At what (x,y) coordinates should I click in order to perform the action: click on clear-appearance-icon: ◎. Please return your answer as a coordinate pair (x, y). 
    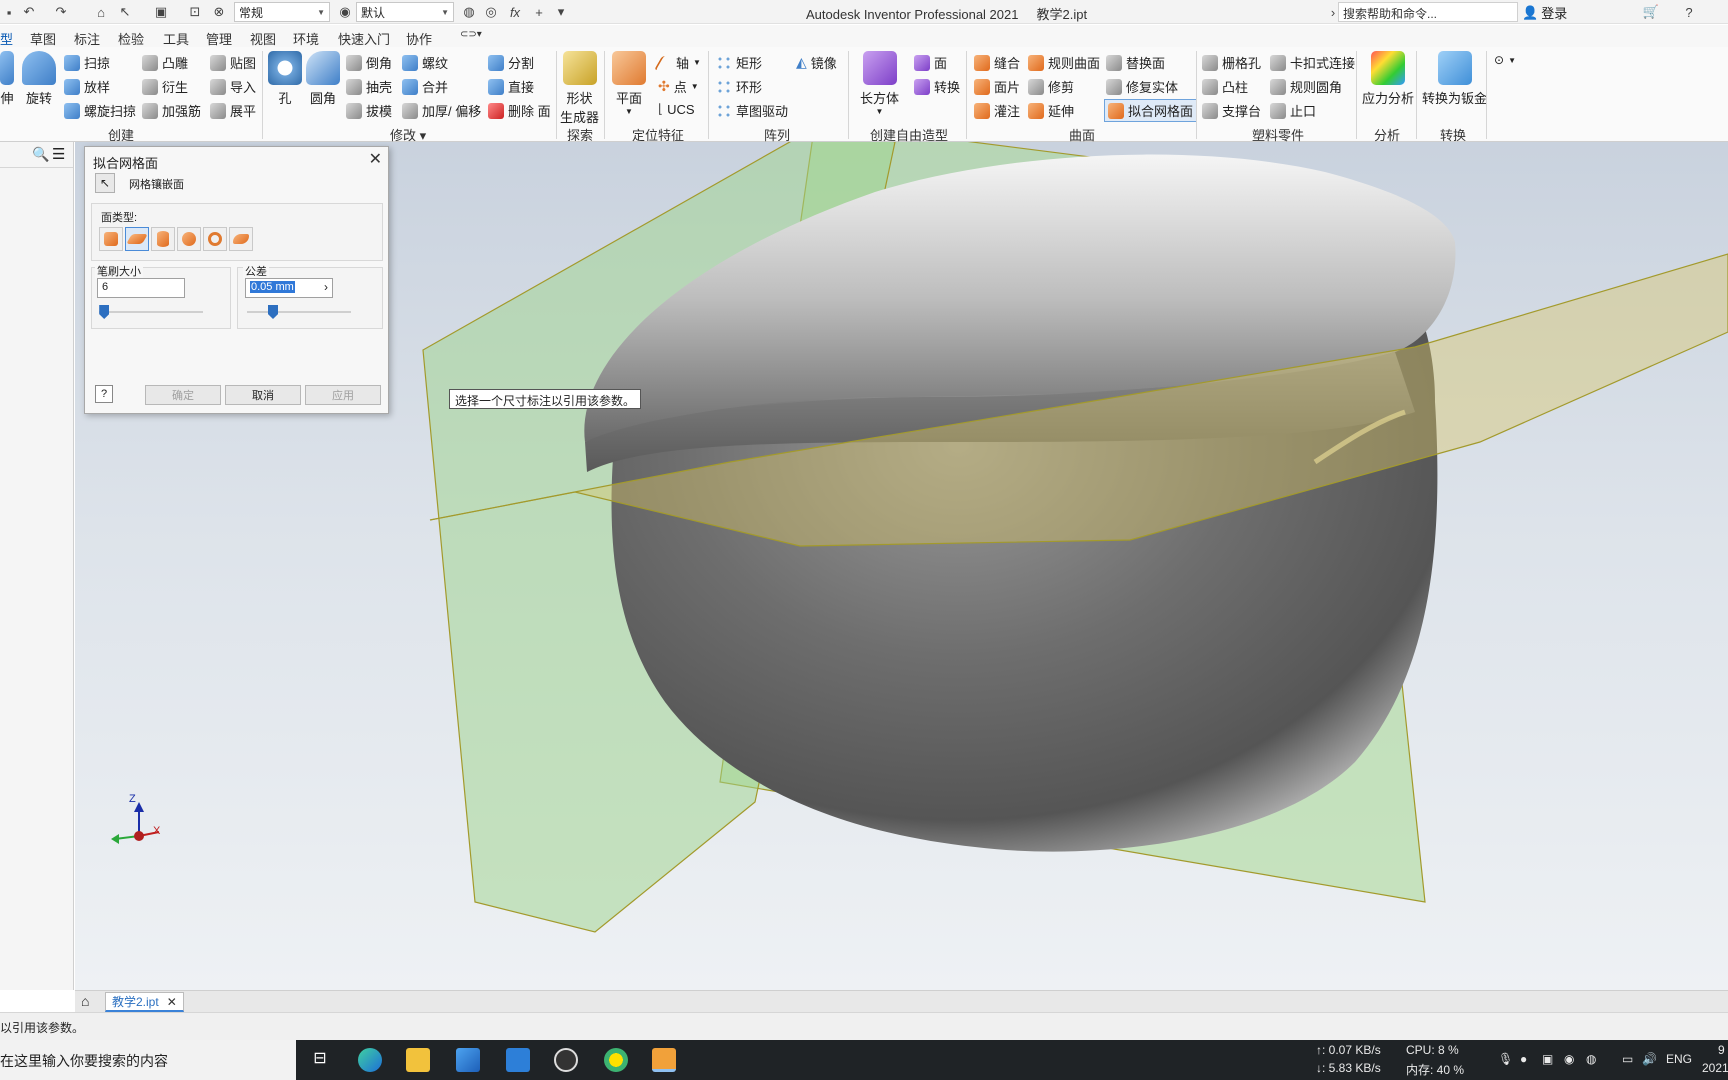
    Looking at the image, I should click on (491, 12).